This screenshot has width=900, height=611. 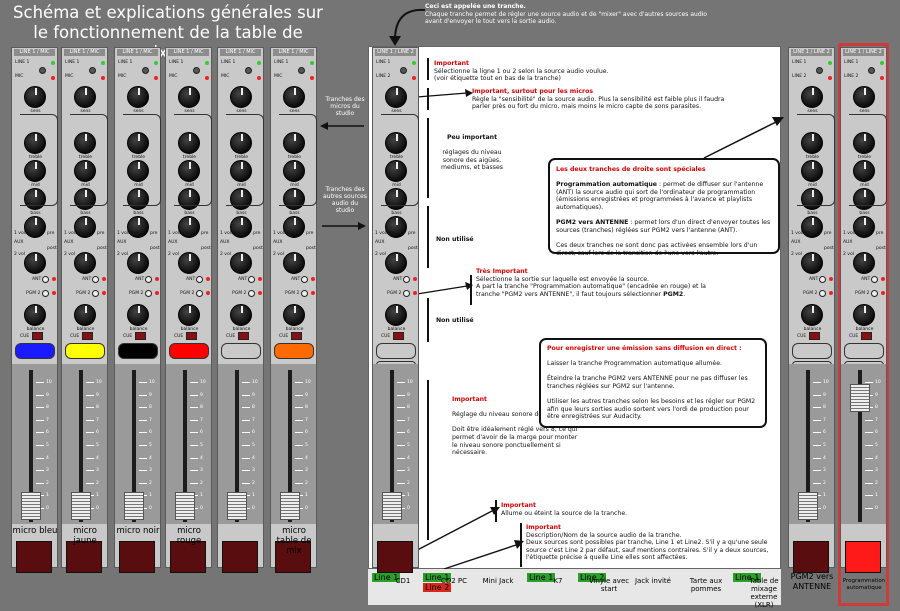 I want to click on post-label: post, so click(x=311, y=248).